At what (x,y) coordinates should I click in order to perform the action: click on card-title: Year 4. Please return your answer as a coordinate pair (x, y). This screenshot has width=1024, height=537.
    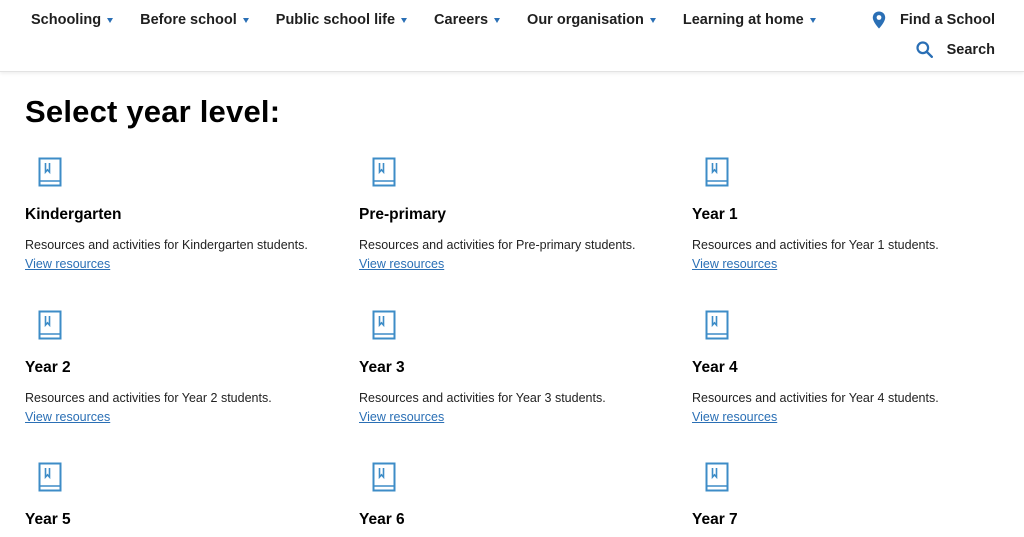
    Looking at the image, I should click on (715, 367).